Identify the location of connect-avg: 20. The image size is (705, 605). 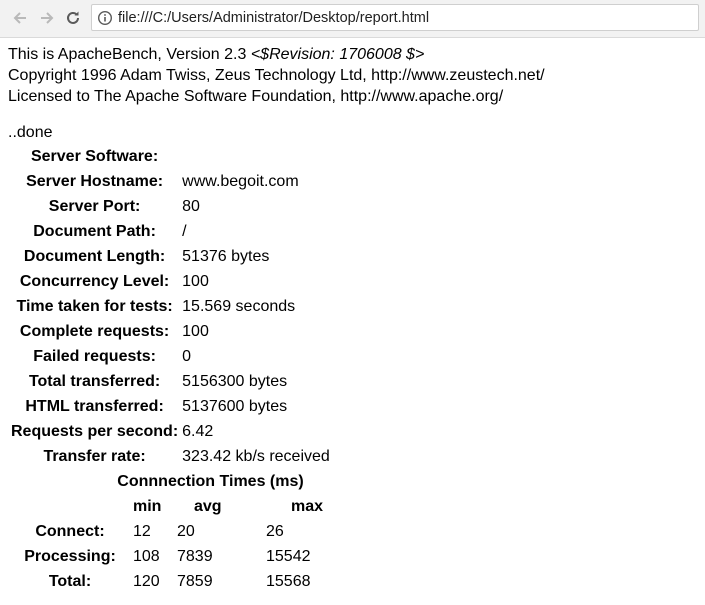
(186, 531).